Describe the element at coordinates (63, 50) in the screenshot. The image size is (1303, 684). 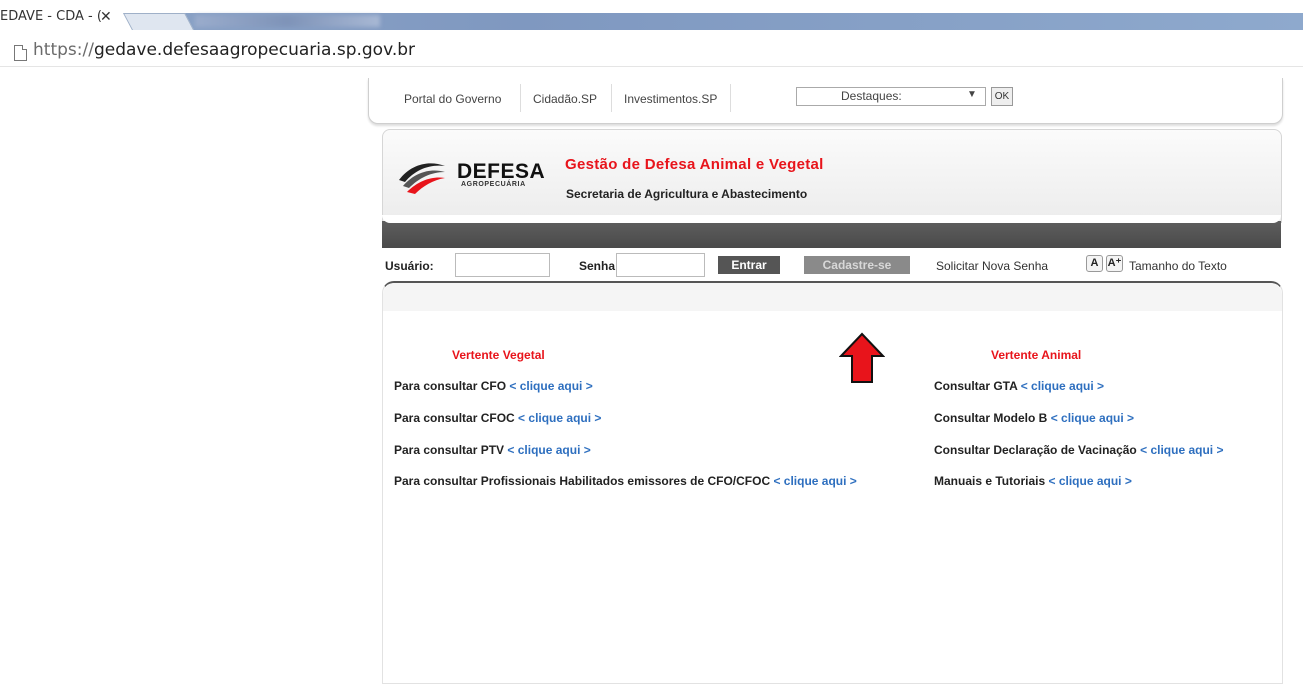
I see `url-scheme: https://` at that location.